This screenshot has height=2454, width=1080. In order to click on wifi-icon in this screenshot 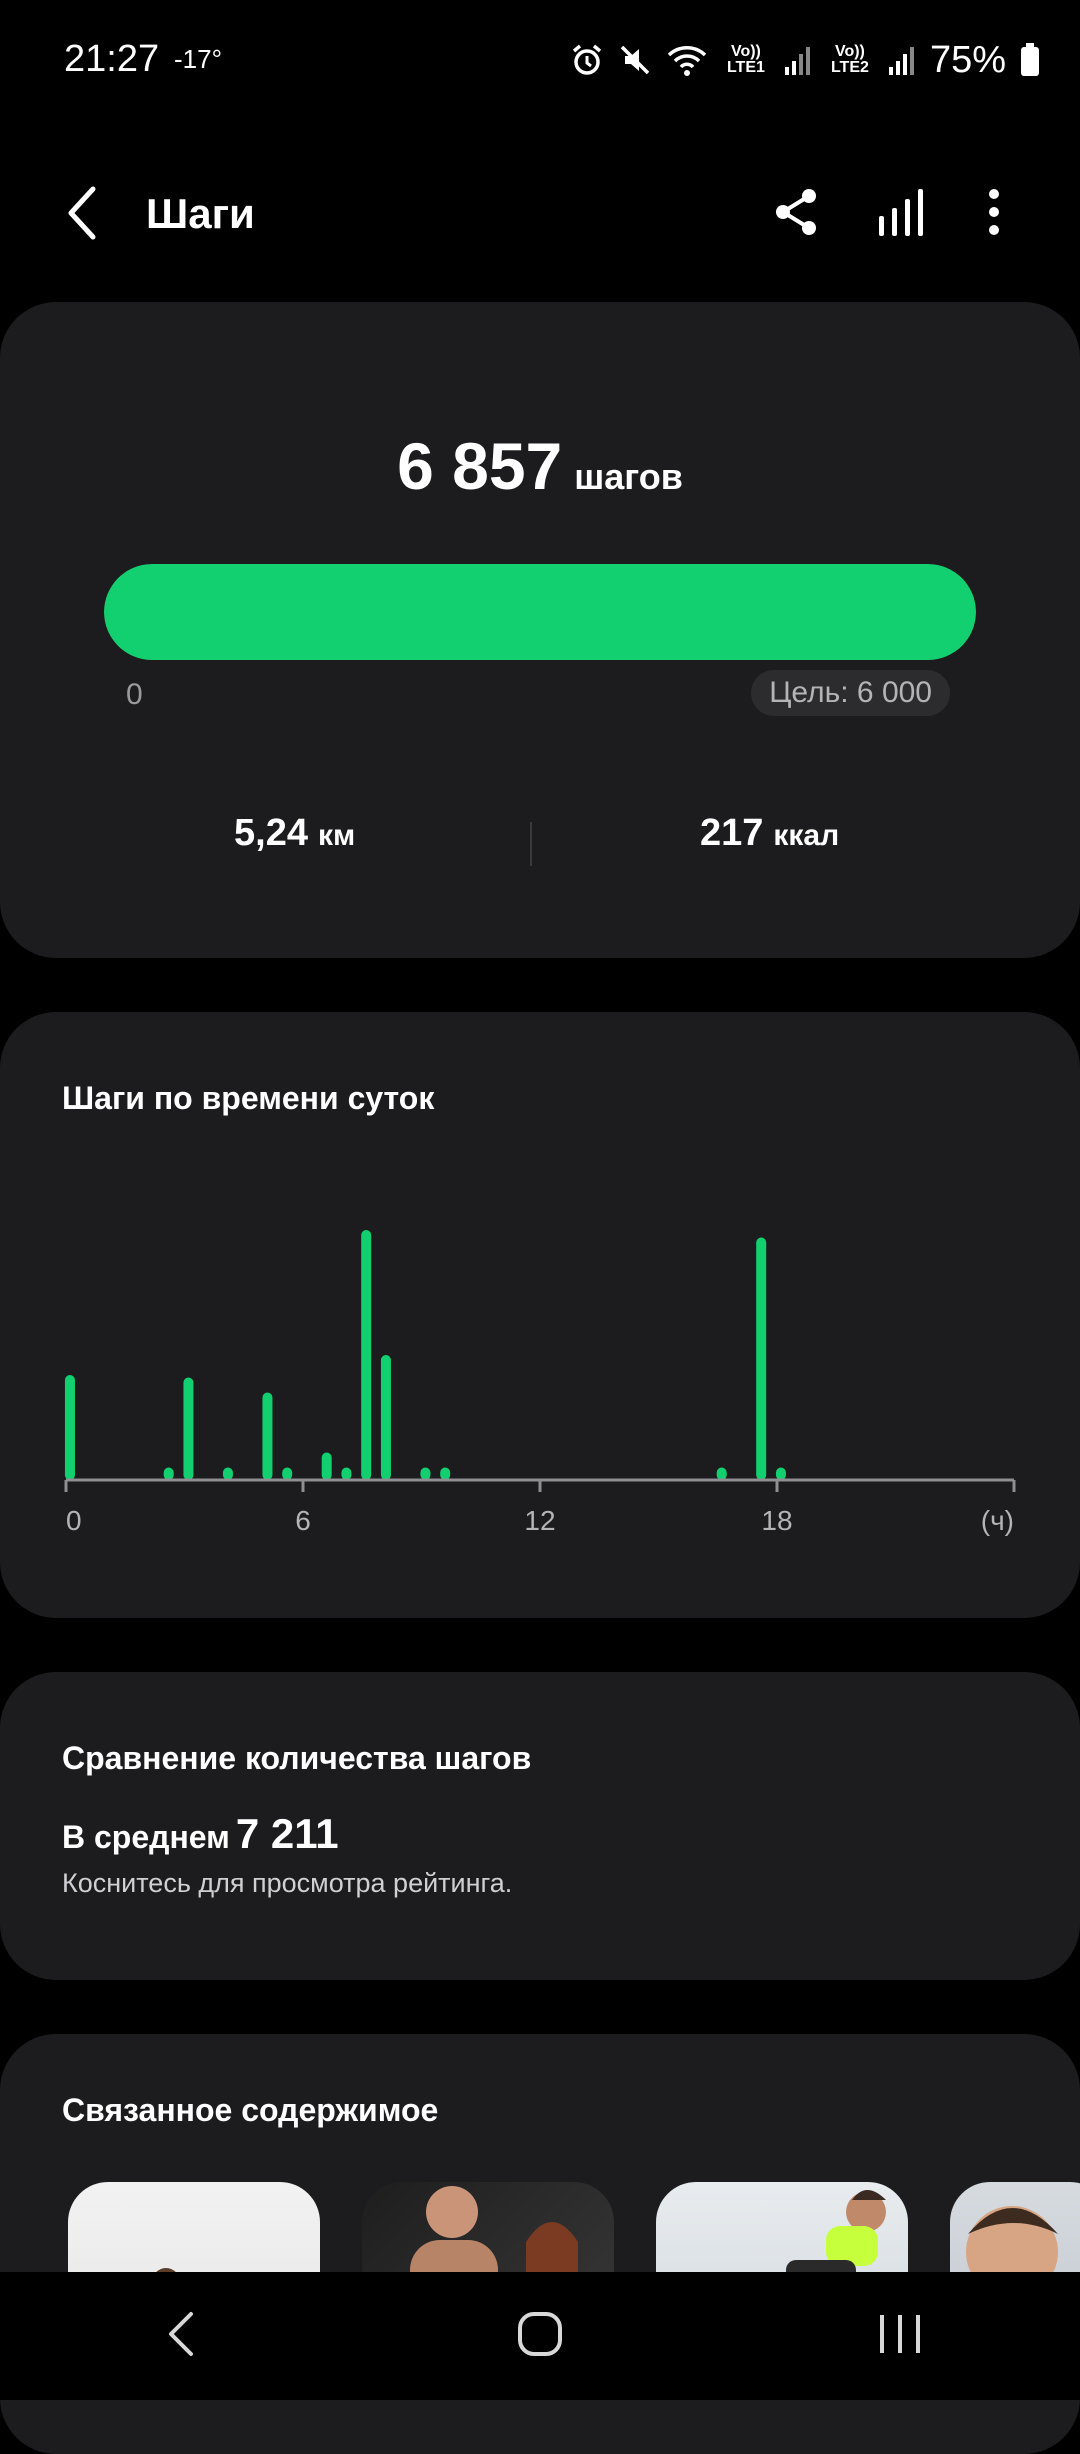, I will do `click(687, 60)`.